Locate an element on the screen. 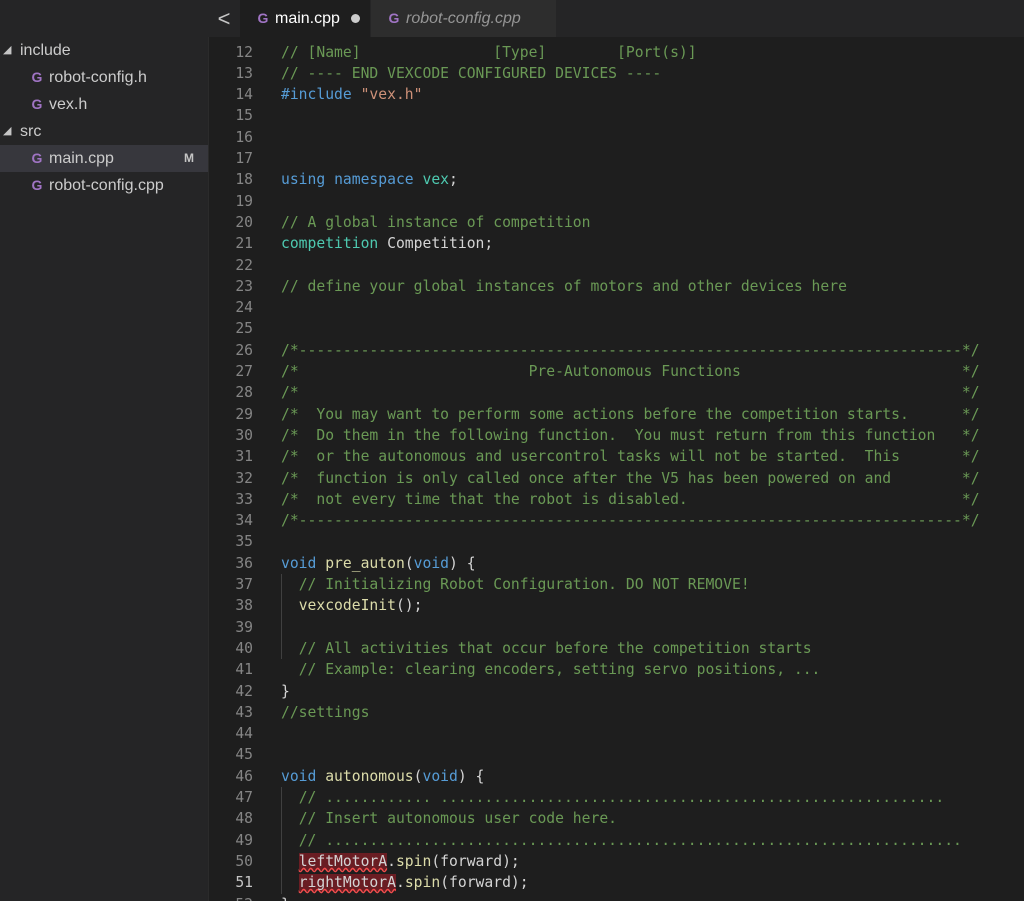 Image resolution: width=1024 pixels, height=901 pixels. git-modified-badge: M is located at coordinates (189, 158).